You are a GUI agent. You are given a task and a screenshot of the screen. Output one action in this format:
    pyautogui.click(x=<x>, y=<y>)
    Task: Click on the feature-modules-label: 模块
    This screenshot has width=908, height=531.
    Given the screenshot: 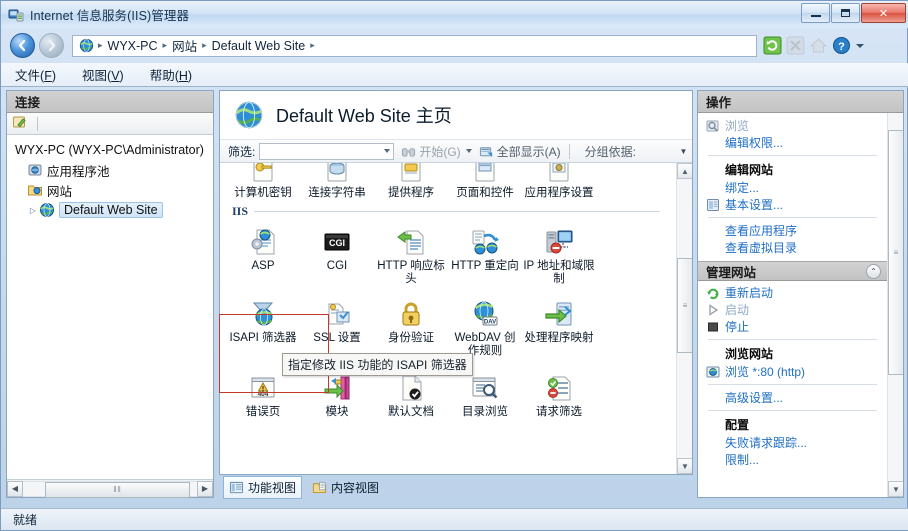 What is the action you would take?
    pyautogui.click(x=337, y=412)
    